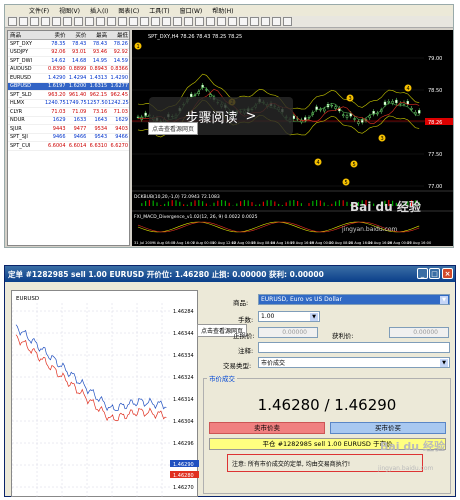 The width and height of the screenshot is (460, 500). I want to click on quote-cell: 73.16, so click(100, 111).